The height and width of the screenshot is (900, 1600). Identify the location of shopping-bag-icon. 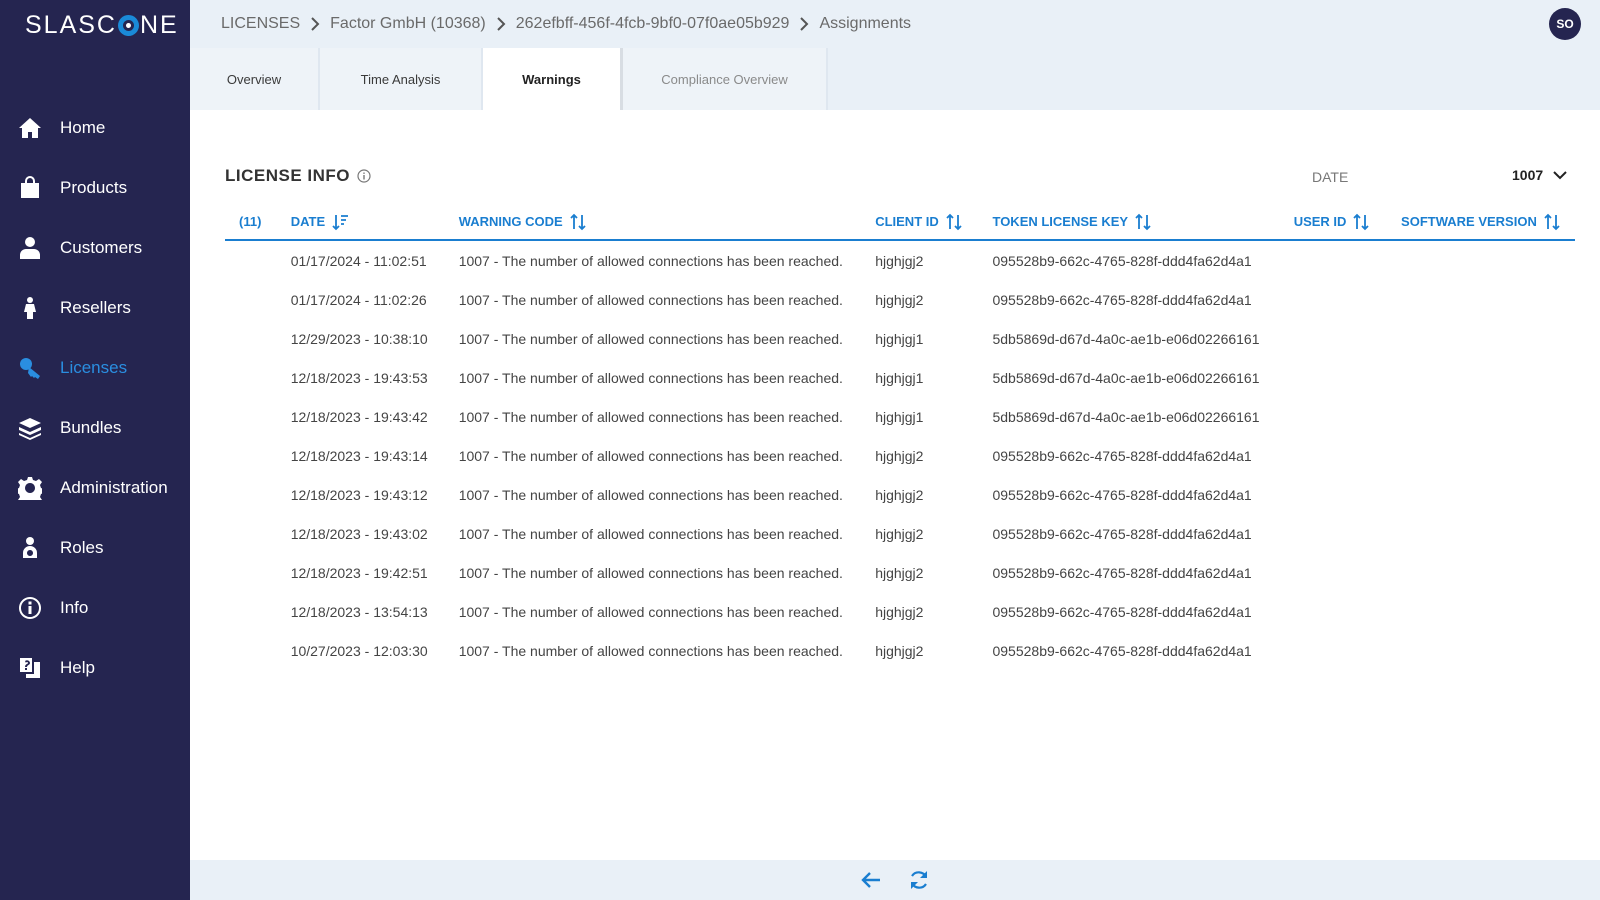
(30, 188).